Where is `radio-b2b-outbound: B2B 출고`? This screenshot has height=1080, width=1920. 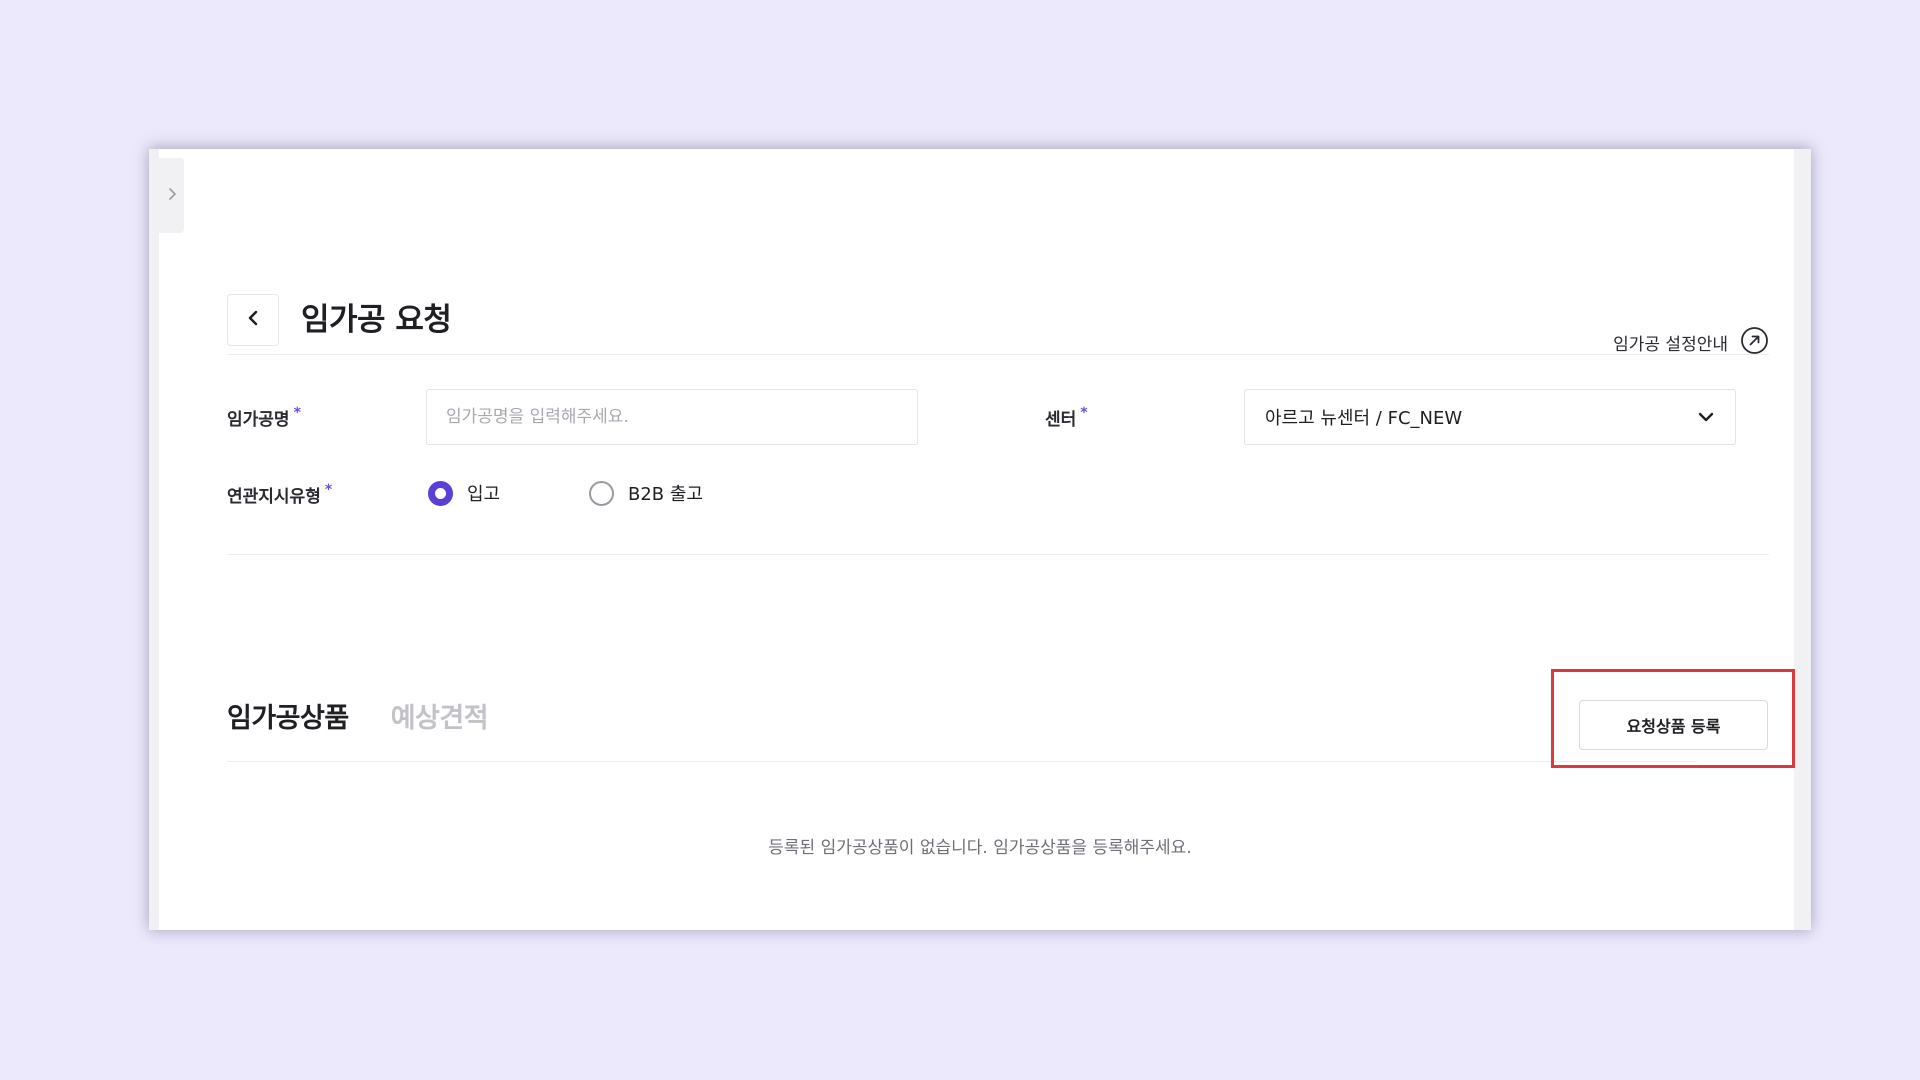
radio-b2b-outbound: B2B 출고 is located at coordinates (646, 493).